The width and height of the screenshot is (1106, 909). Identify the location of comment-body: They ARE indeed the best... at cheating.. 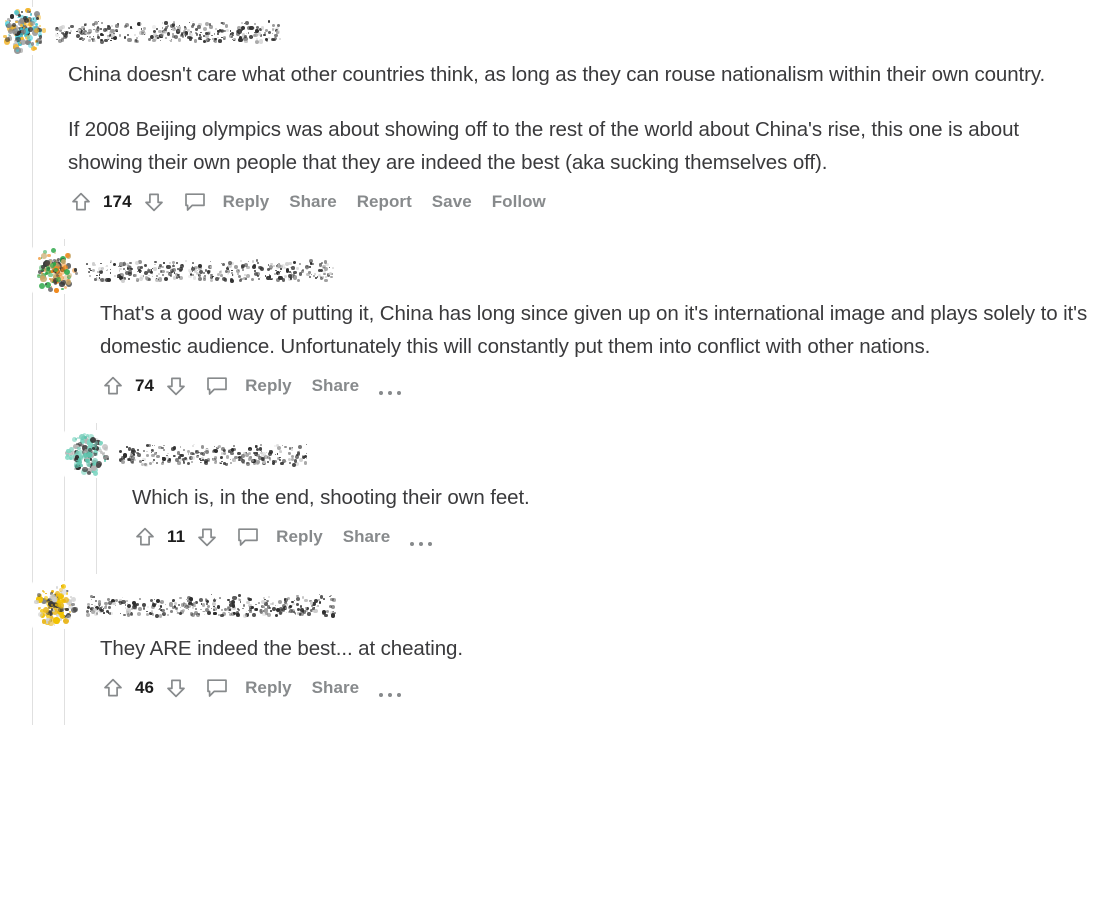
(569, 648).